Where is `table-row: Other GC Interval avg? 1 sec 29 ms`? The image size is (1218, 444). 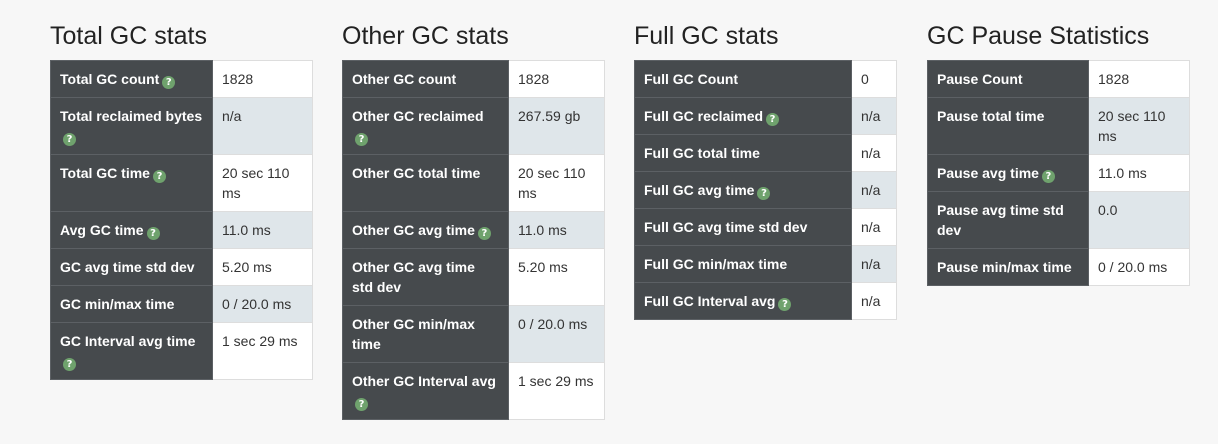 table-row: Other GC Interval avg? 1 sec 29 ms is located at coordinates (473, 391).